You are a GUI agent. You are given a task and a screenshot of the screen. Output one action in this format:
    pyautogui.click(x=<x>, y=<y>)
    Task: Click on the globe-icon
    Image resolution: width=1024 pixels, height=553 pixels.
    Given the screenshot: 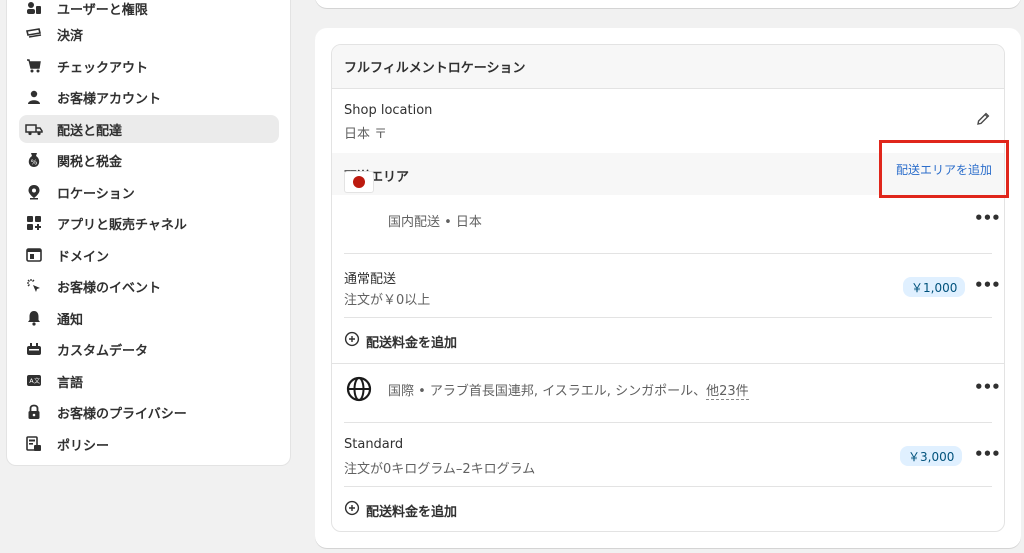 What is the action you would take?
    pyautogui.click(x=359, y=391)
    